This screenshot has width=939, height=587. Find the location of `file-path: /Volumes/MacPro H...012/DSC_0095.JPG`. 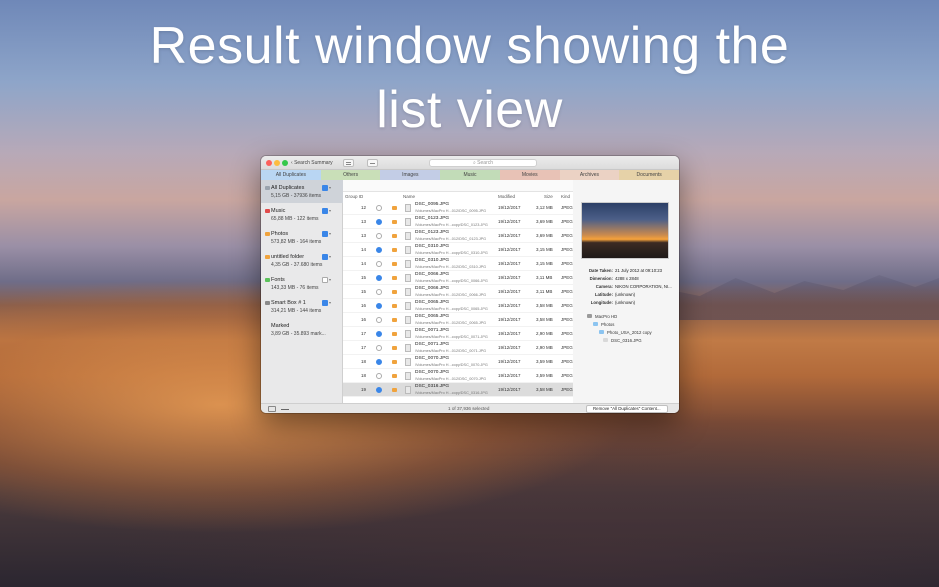

file-path: /Volumes/MacPro H...012/DSC_0095.JPG is located at coordinates (451, 211).